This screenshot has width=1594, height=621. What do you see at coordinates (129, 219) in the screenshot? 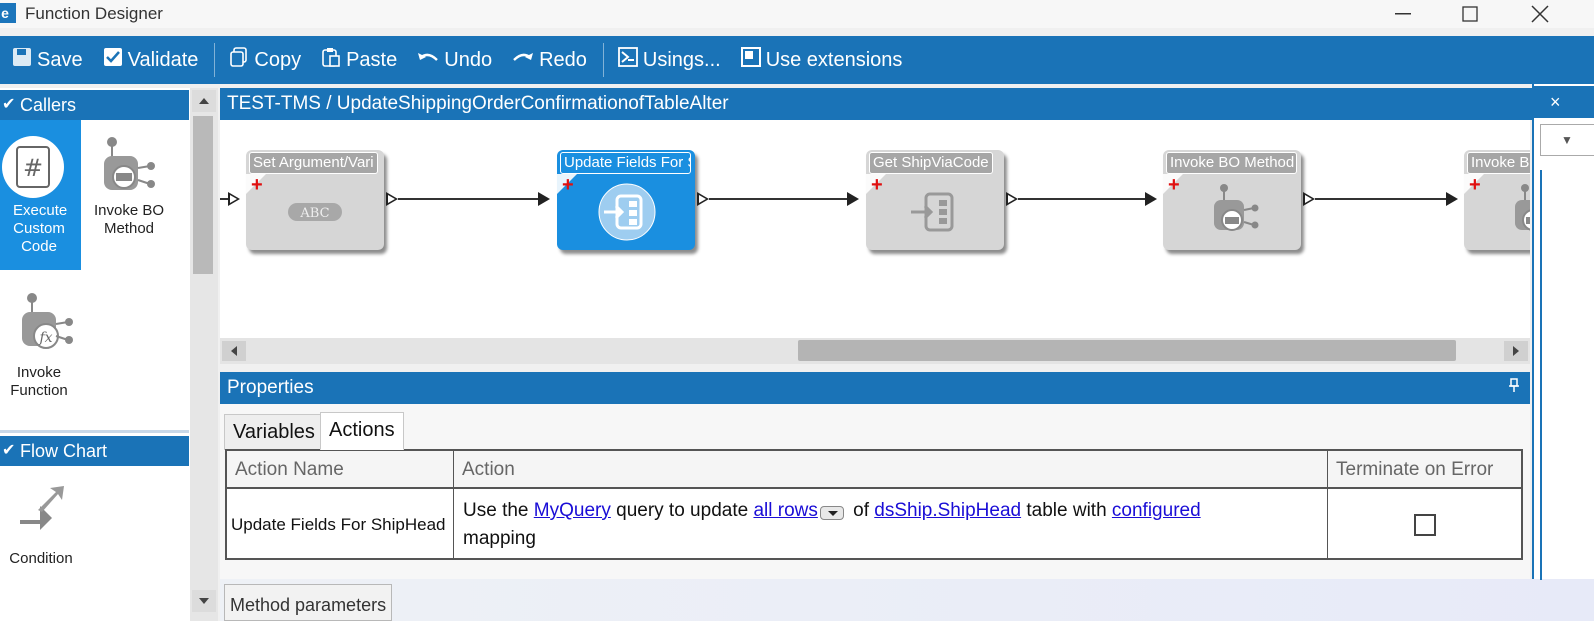
I see `palette-item-label: Invoke BO Method` at bounding box center [129, 219].